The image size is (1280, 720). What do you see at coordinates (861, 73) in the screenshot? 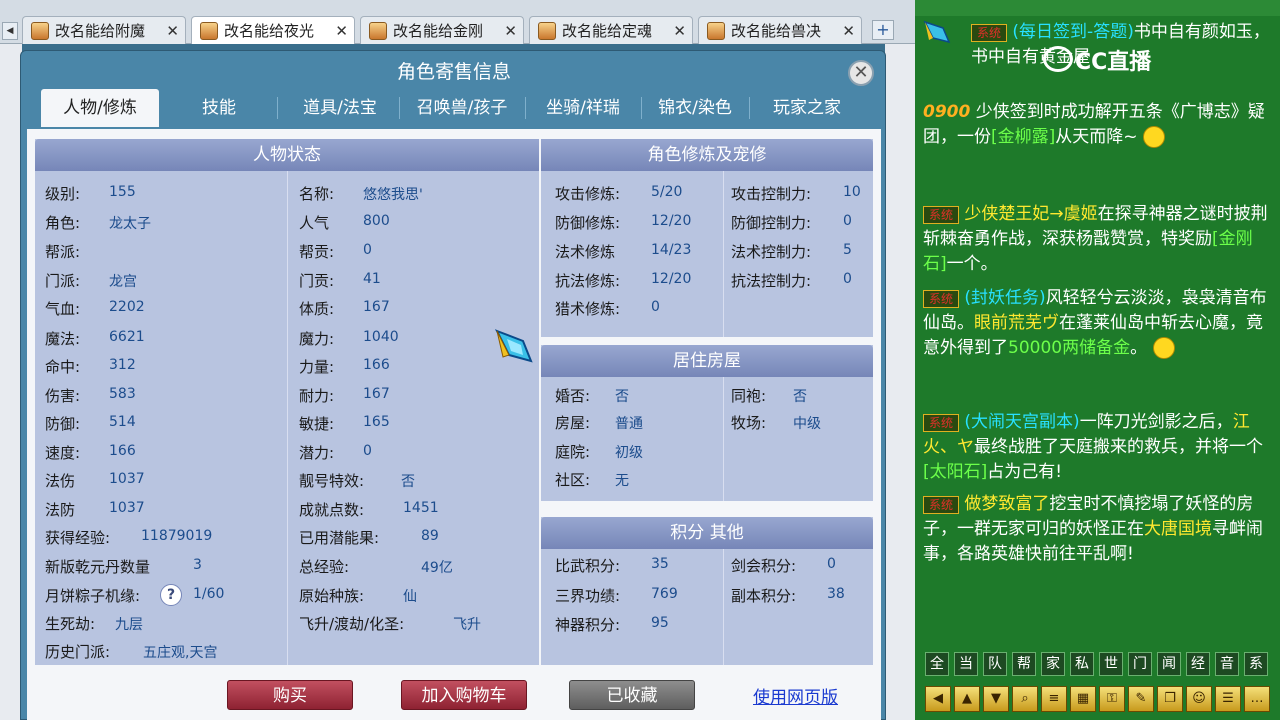
I see `close-icon: ✕` at bounding box center [861, 73].